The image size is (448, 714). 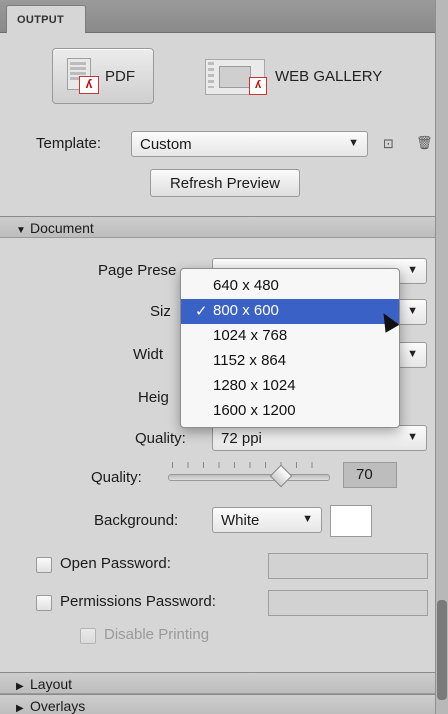 What do you see at coordinates (249, 144) in the screenshot?
I see `template-select: Custom ▼` at bounding box center [249, 144].